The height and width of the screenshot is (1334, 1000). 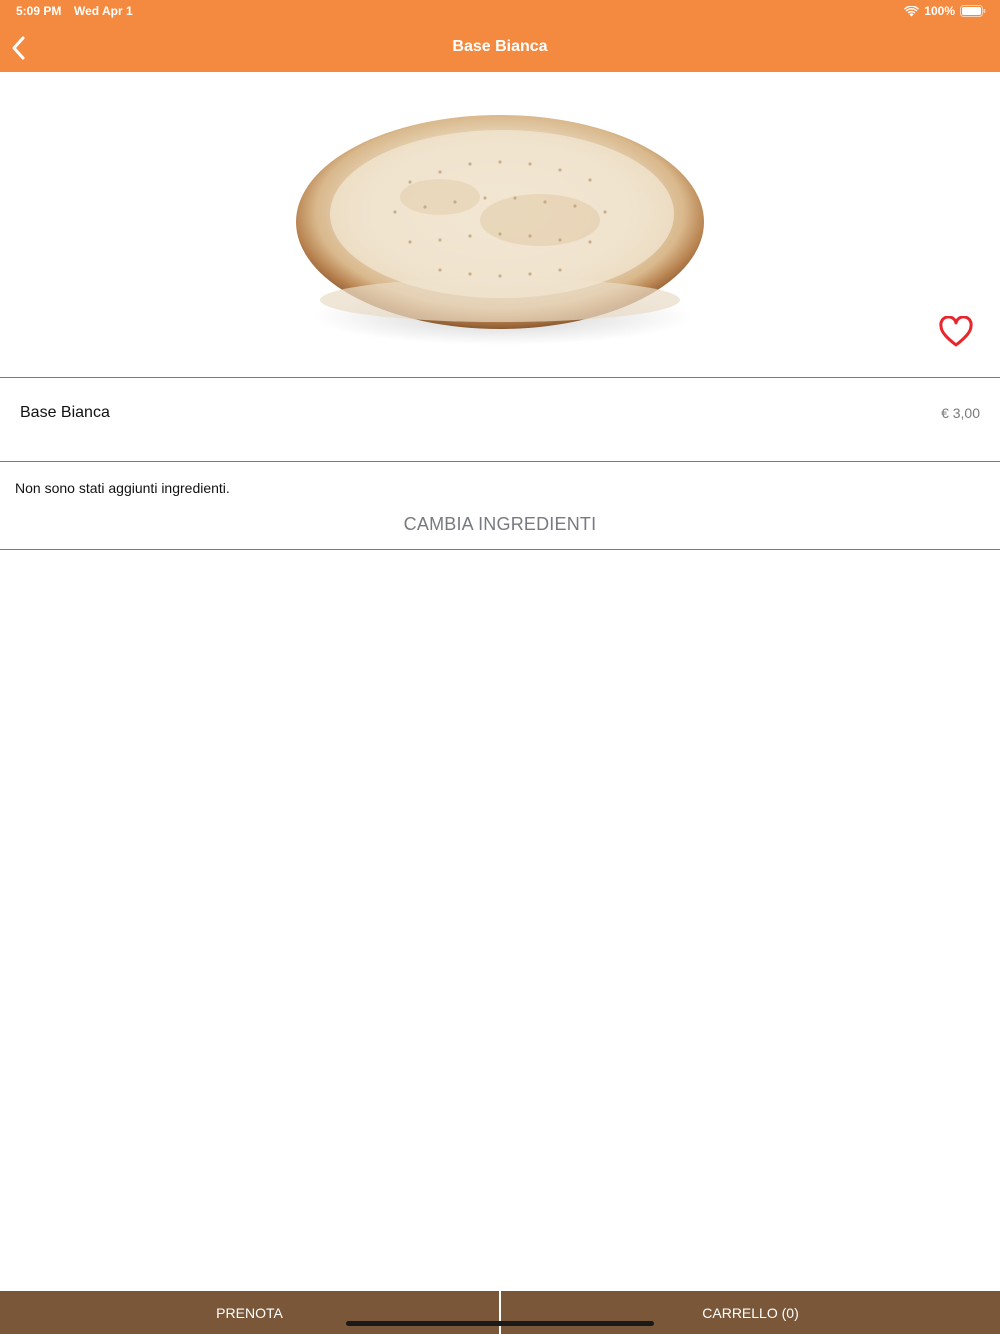 I want to click on top-bar: 5:09 PM Wed Apr 1 100% Base Bianca, so click(x=500, y=36).